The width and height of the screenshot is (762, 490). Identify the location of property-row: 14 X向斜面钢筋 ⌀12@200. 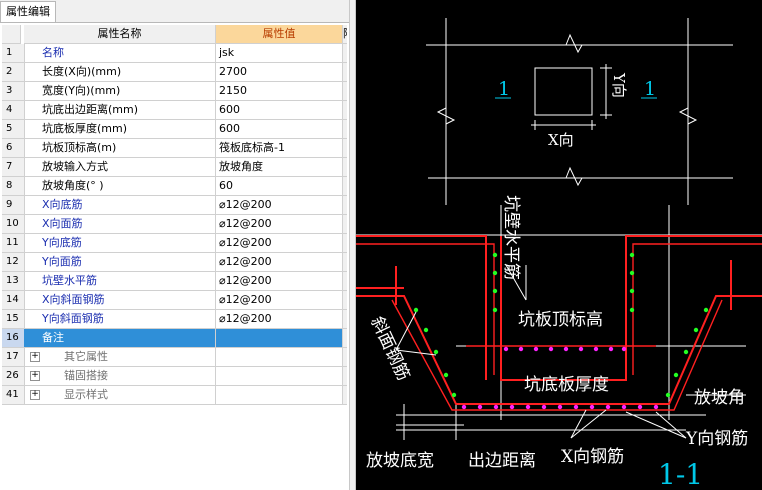
(174, 300).